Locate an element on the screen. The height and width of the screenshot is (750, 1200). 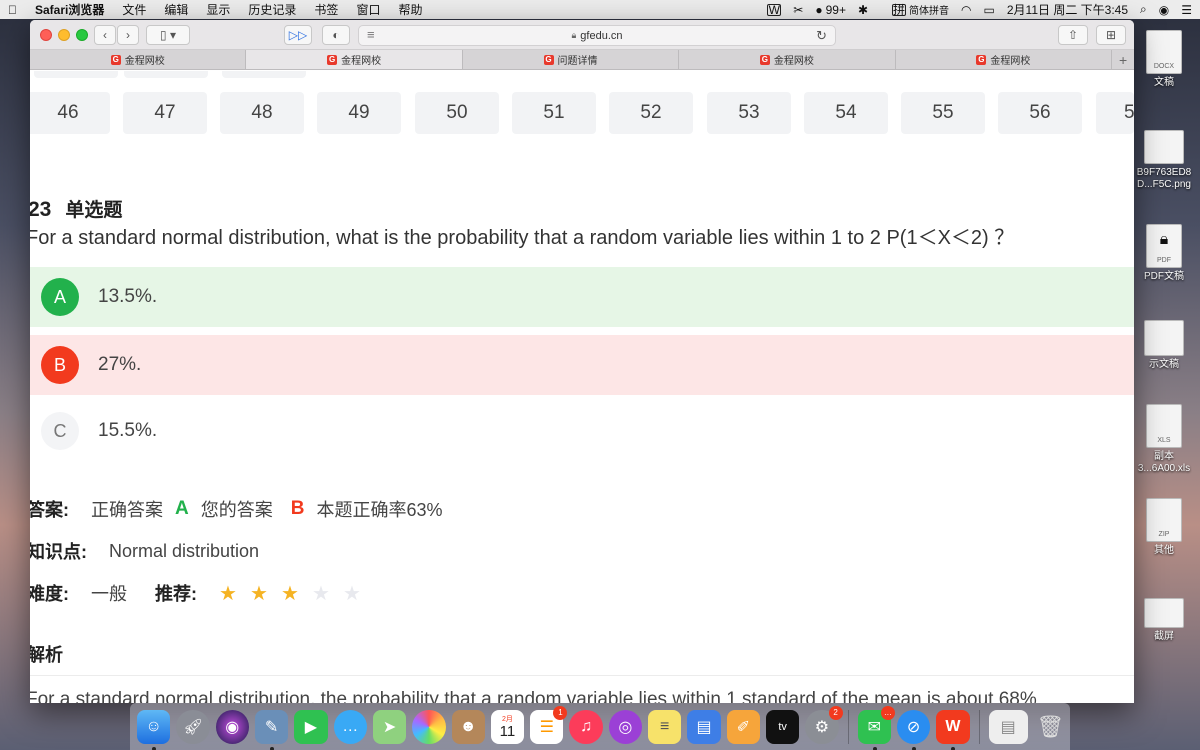
answer-label: 答案: is located at coordinates (49, 510).